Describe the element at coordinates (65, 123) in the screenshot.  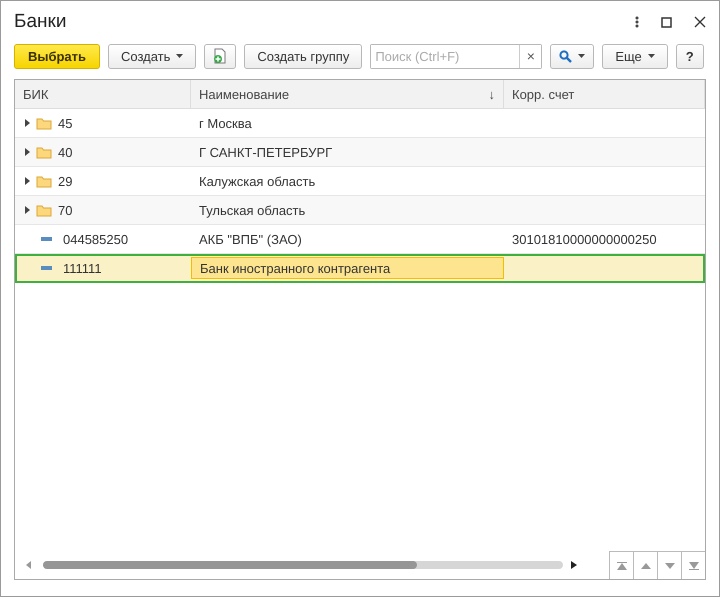
I see `table-cell: 45` at that location.